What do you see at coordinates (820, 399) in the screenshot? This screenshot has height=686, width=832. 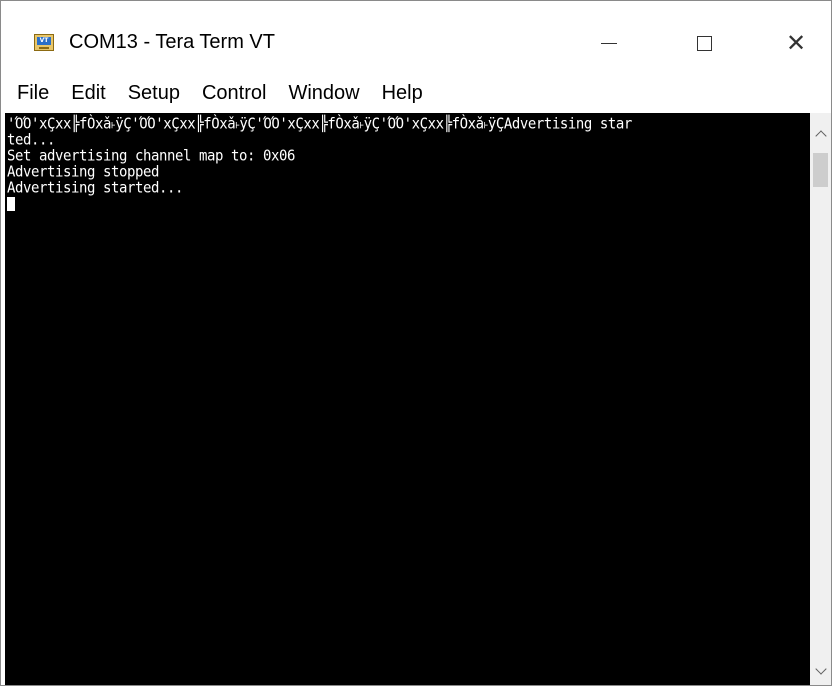 I see `vertical-scrollbar` at bounding box center [820, 399].